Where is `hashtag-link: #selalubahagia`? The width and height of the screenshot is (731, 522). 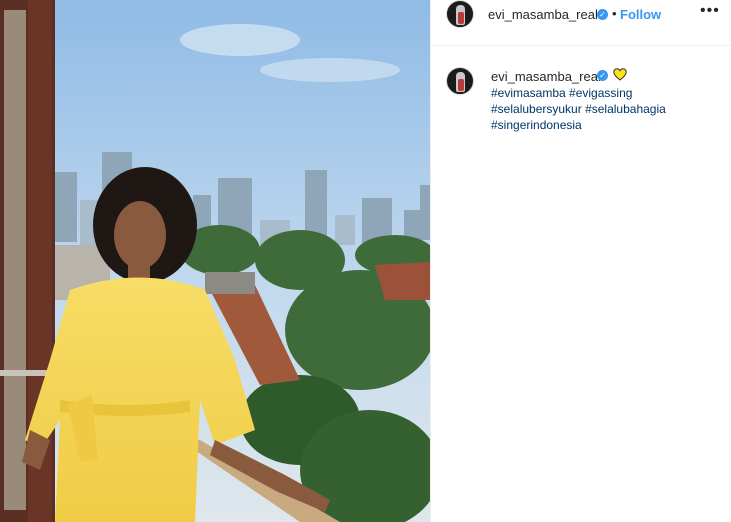
hashtag-link: #selalubahagia is located at coordinates (625, 109).